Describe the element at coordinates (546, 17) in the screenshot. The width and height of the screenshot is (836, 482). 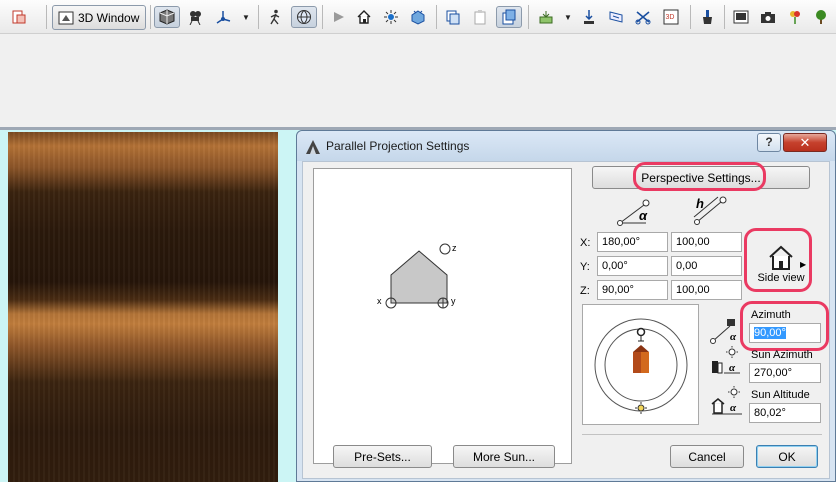
I see `render-icon` at that location.